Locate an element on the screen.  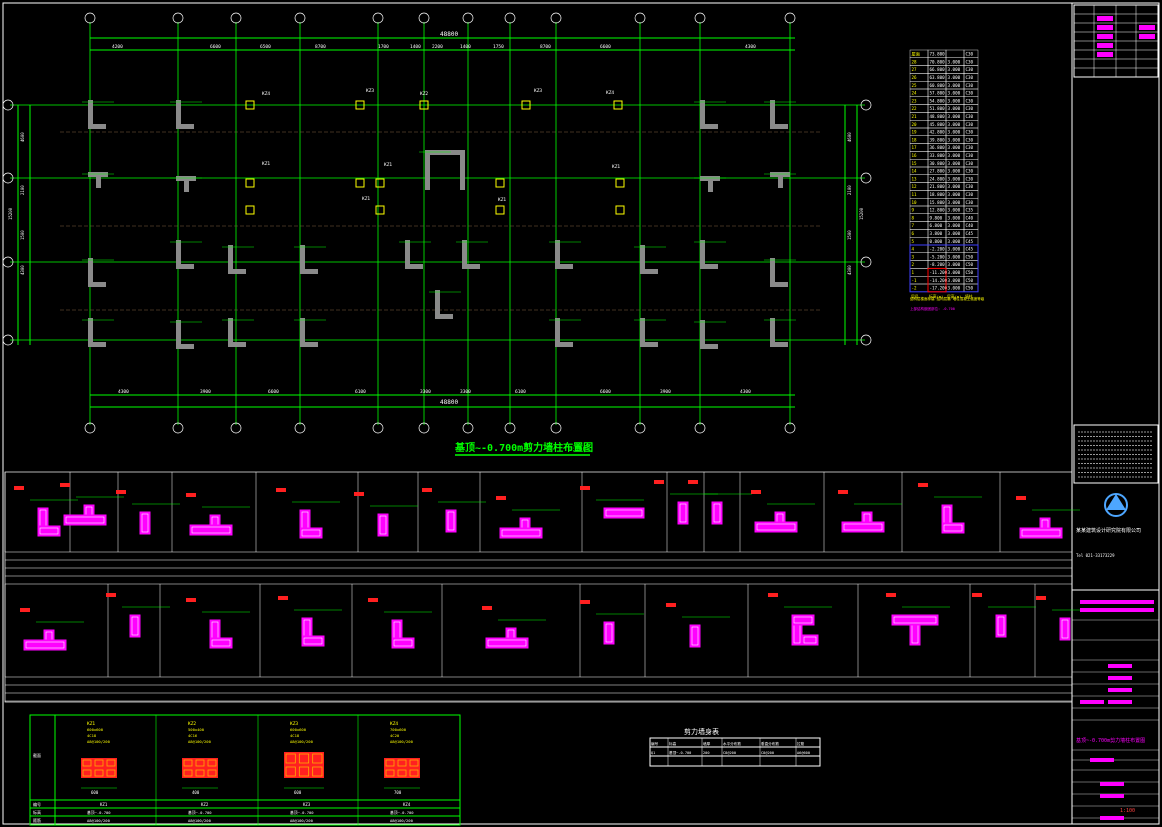
floor-table-text: 42.800 is located at coordinates (938, 132).